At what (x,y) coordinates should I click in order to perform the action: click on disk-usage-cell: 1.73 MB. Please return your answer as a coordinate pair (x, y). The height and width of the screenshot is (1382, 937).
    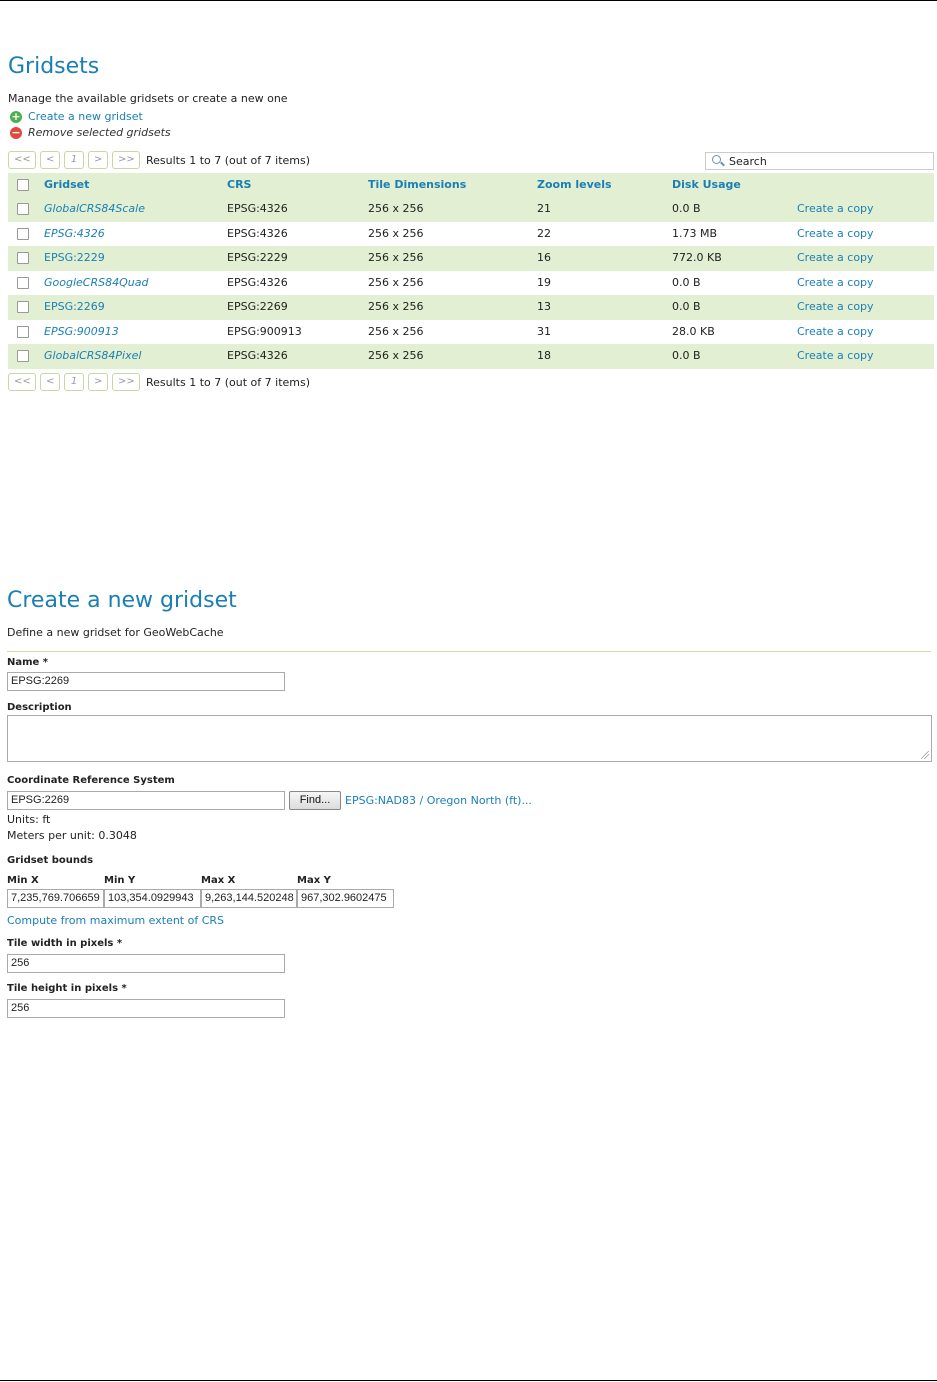
    Looking at the image, I should click on (695, 233).